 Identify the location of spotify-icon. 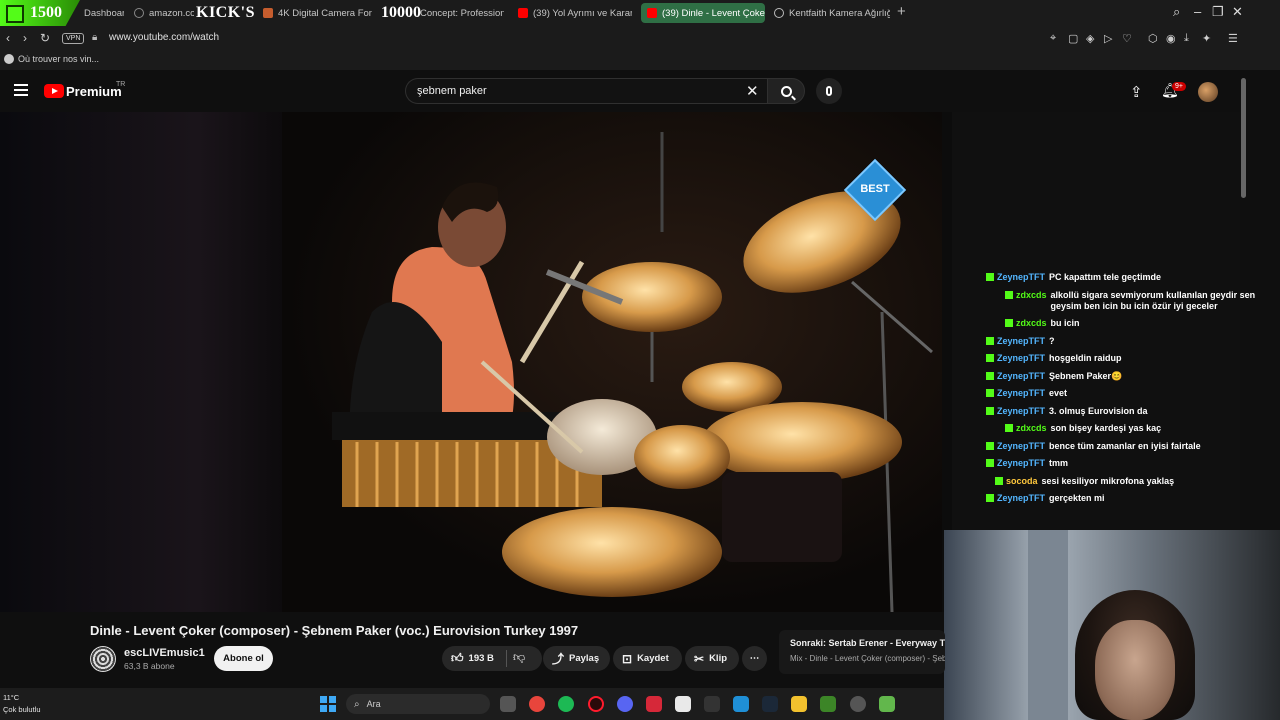
(566, 704).